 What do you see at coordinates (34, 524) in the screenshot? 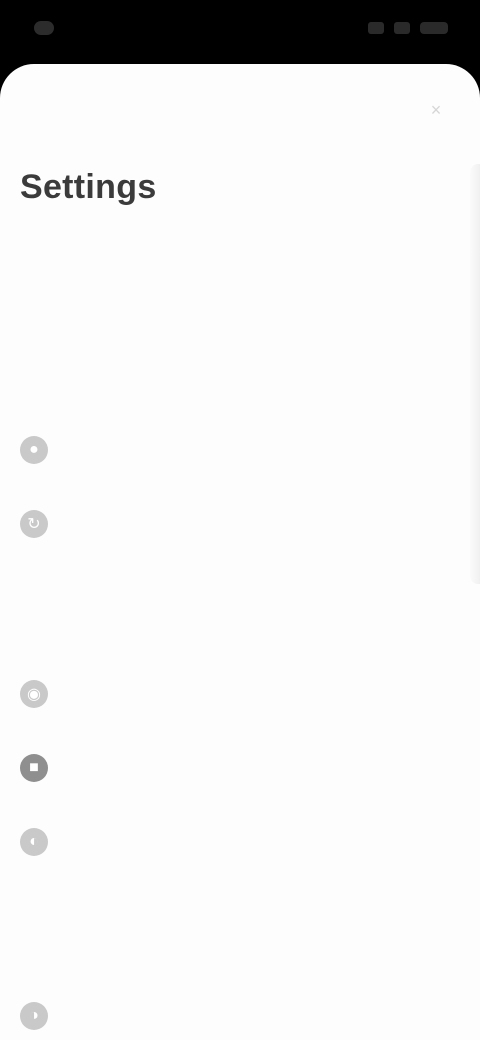
I see `sync-icon: ↻` at bounding box center [34, 524].